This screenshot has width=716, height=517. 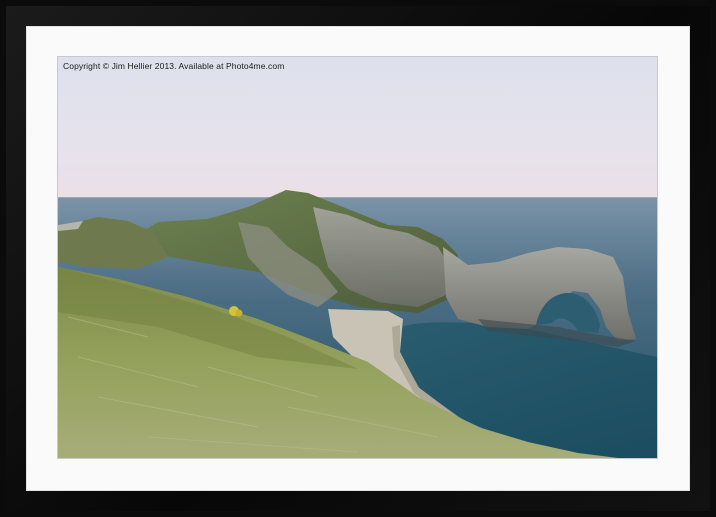 What do you see at coordinates (239, 313) in the screenshot?
I see `gorse-bush-part` at bounding box center [239, 313].